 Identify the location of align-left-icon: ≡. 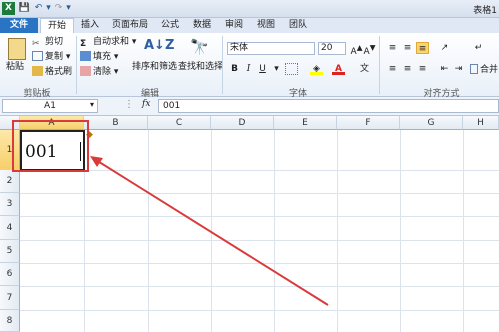
(392, 69).